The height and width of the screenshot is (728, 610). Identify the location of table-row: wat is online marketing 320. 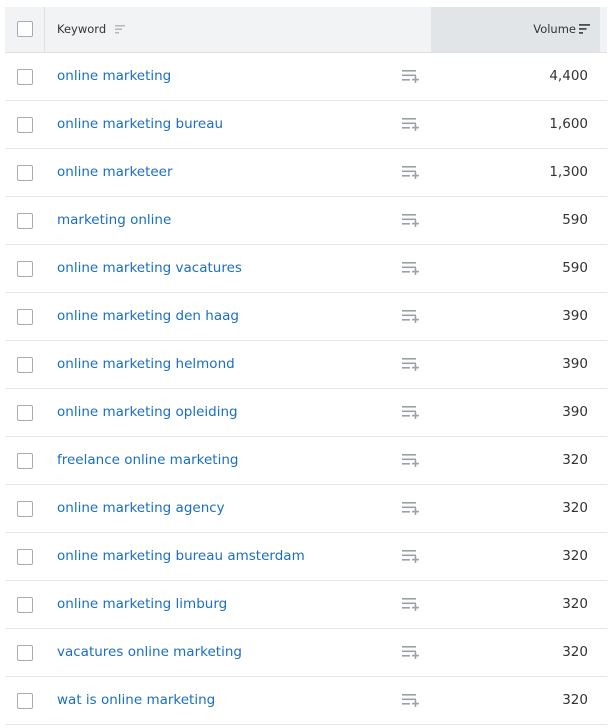
(306, 701).